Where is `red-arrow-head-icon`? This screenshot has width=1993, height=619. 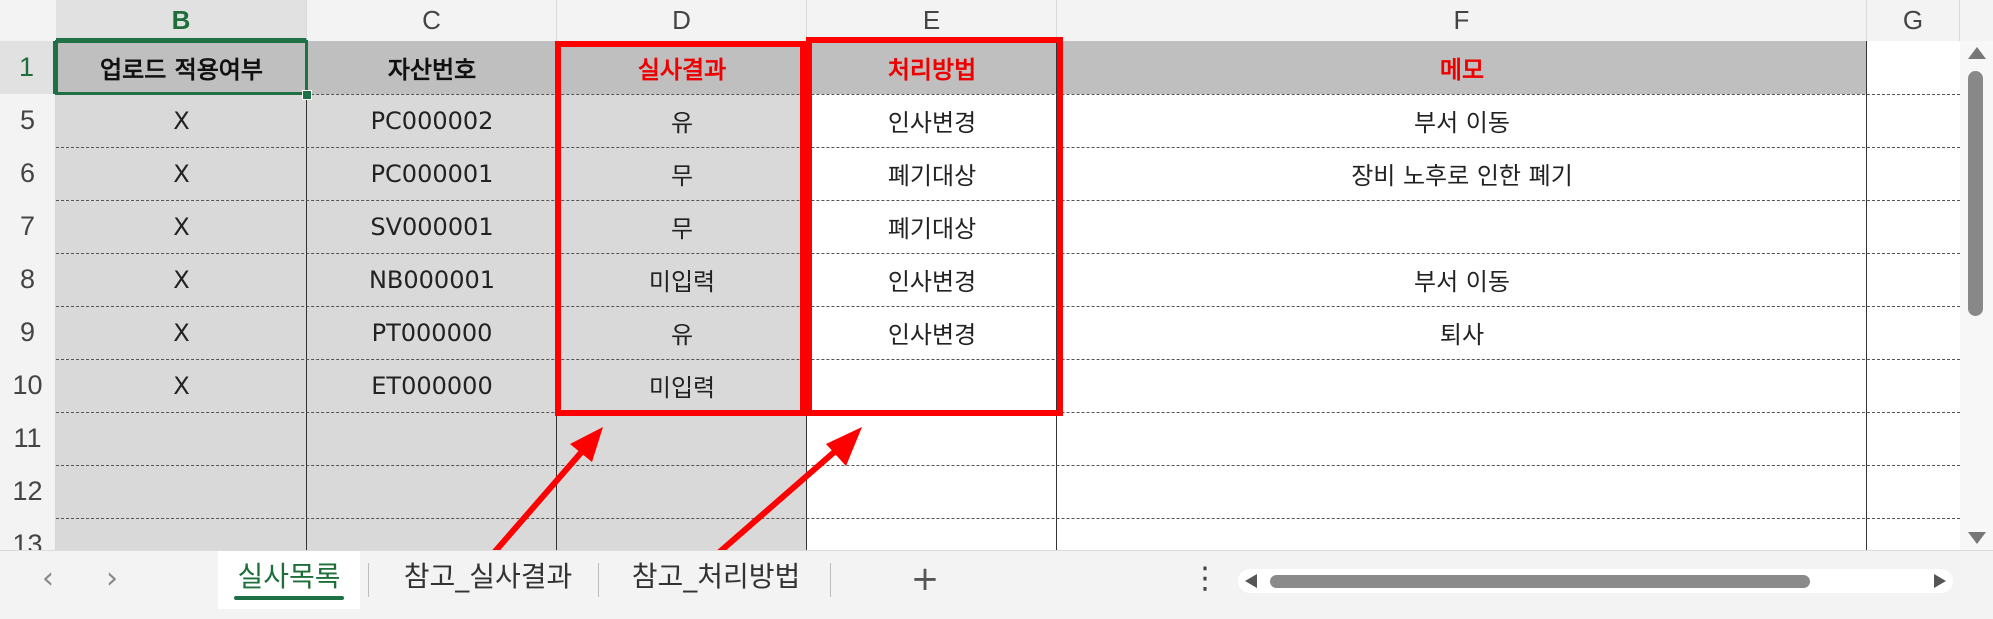 red-arrow-head-icon is located at coordinates (844, 446).